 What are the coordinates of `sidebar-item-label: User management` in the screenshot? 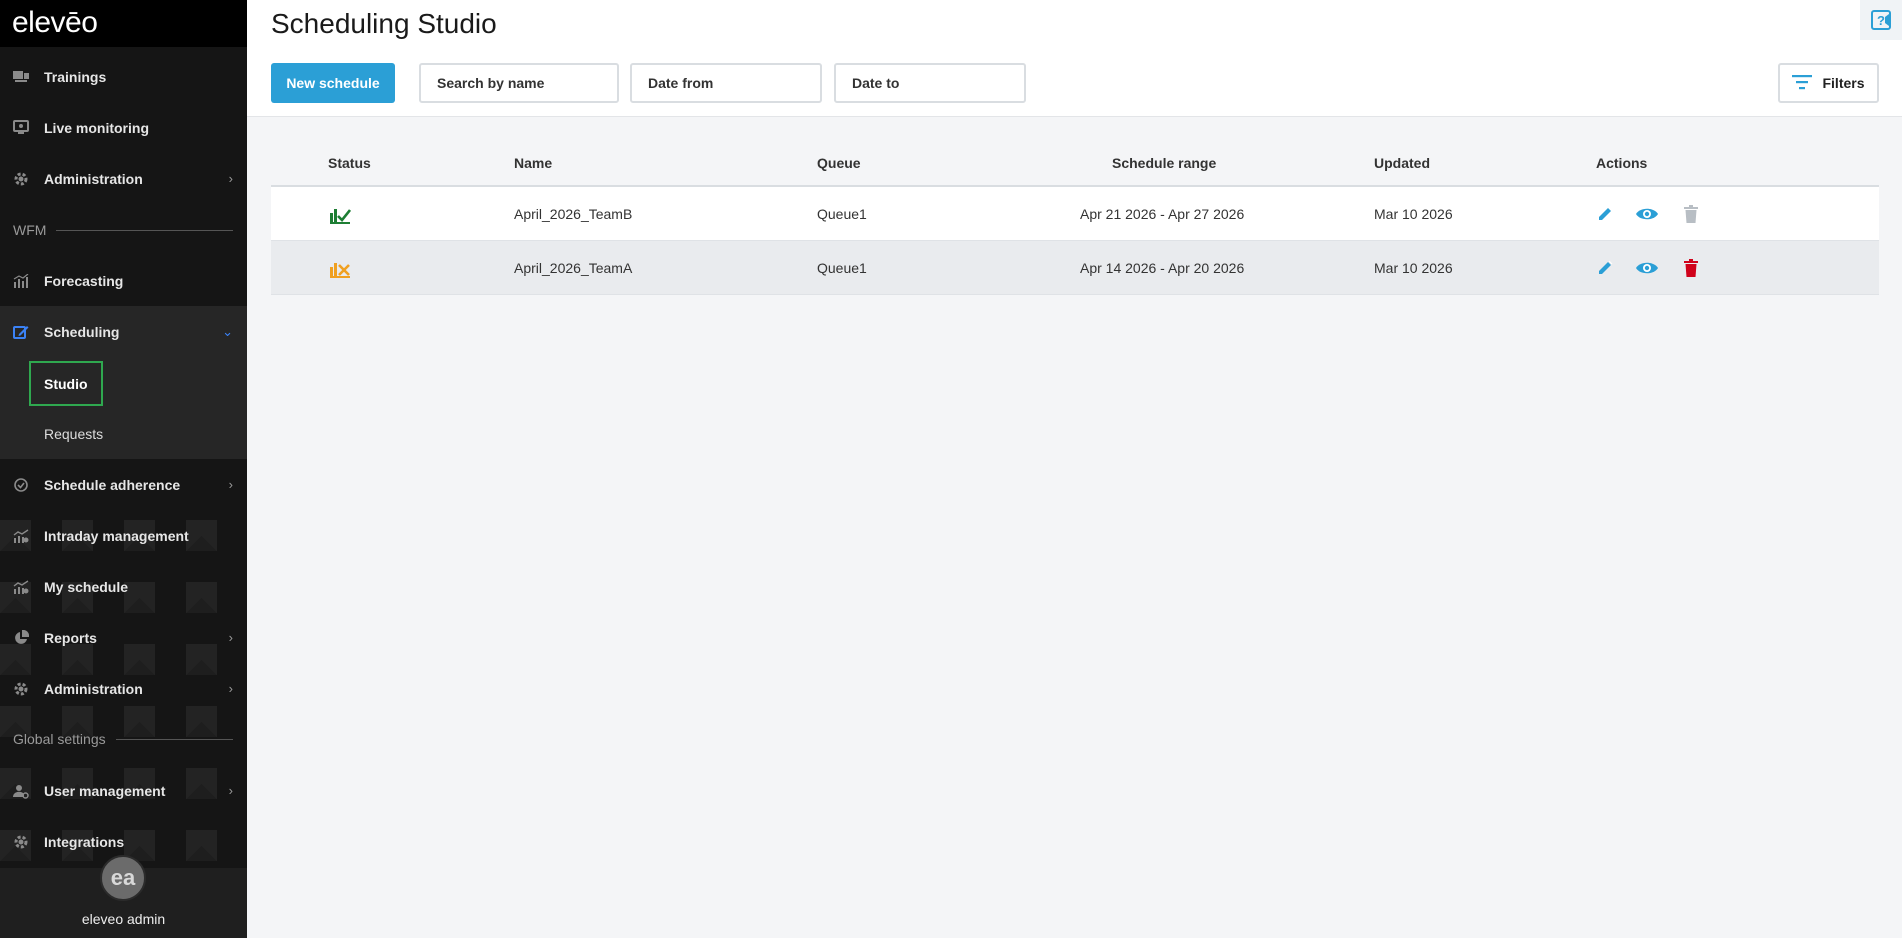 It's located at (105, 790).